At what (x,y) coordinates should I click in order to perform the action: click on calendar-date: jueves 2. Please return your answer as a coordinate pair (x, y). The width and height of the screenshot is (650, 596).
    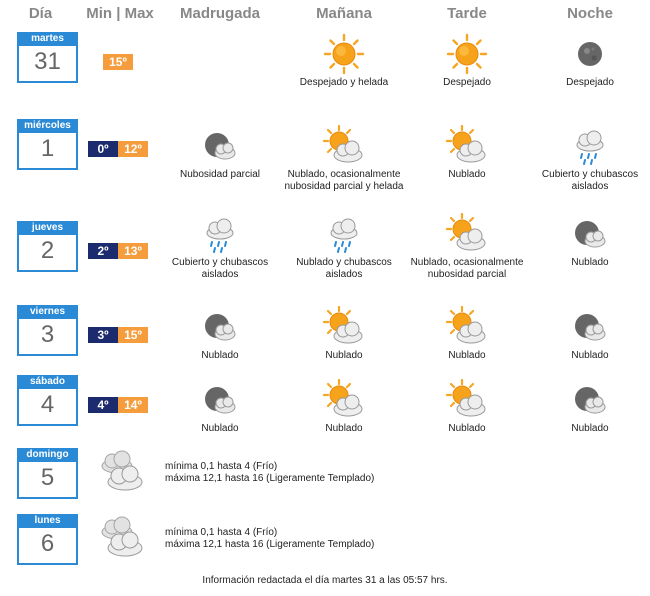
    Looking at the image, I should click on (47, 246).